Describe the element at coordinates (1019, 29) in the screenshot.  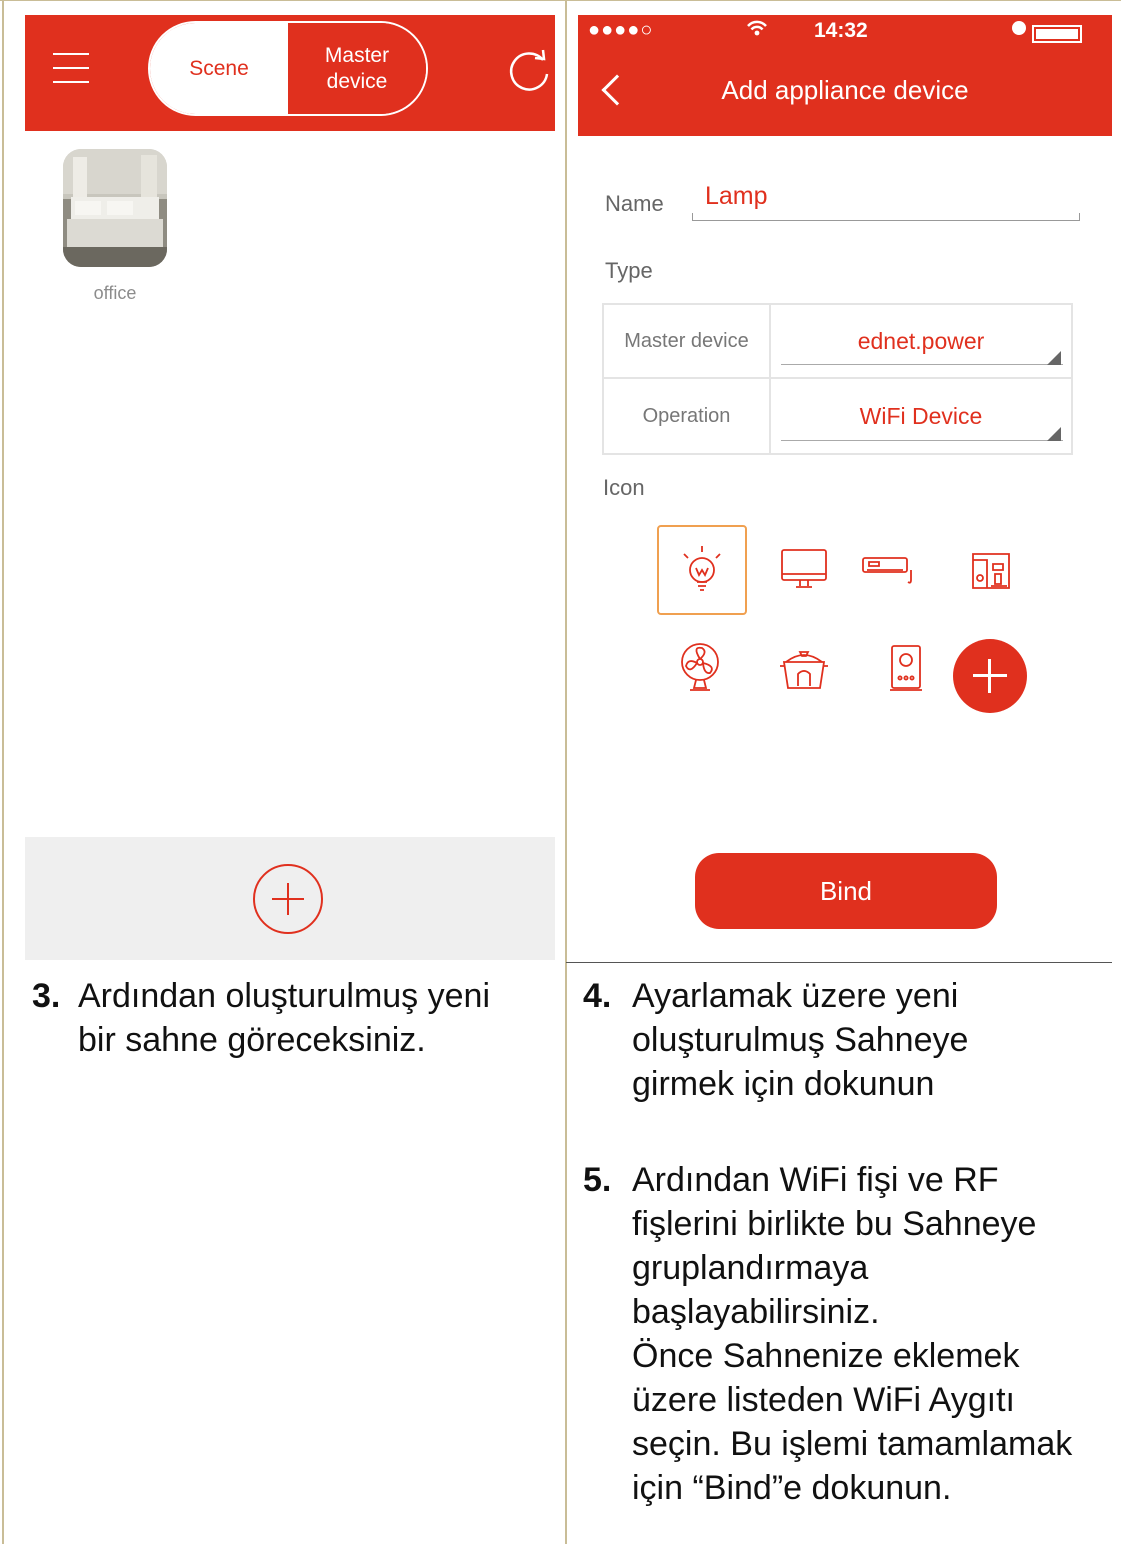
I see `alarm-icon` at that location.